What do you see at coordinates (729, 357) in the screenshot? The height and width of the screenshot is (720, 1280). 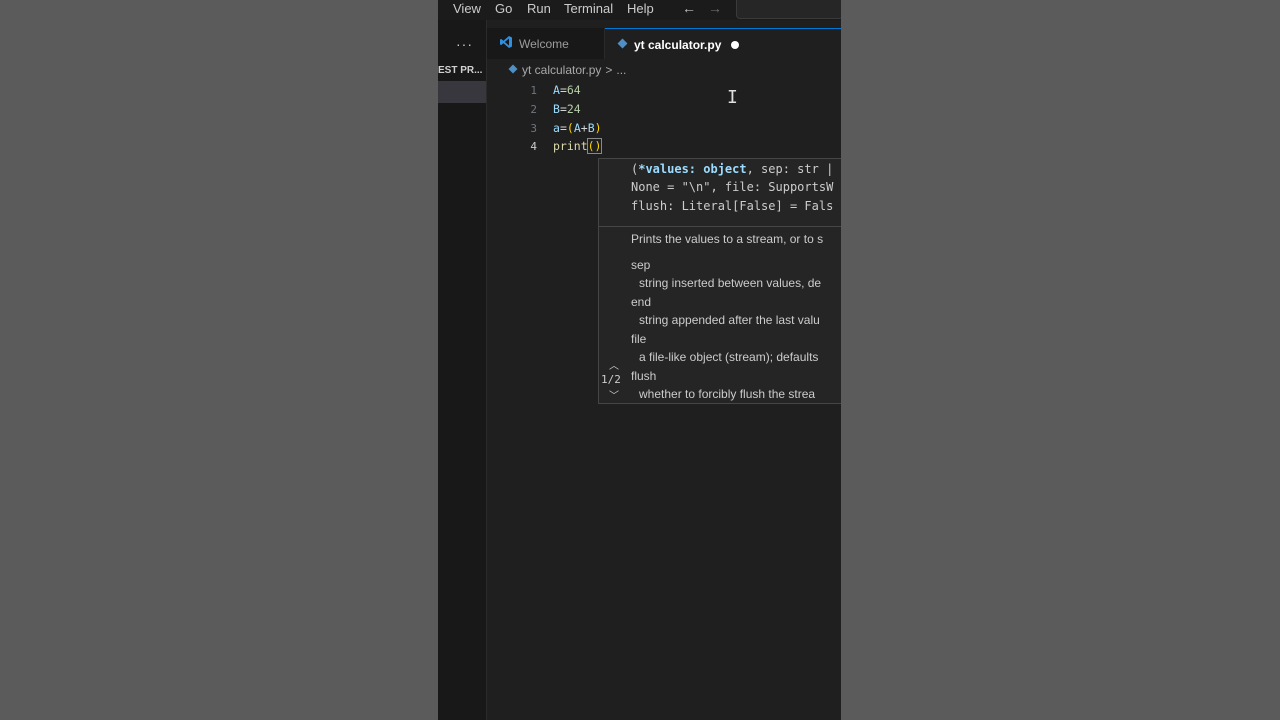 I see `param-desc: a file-like object (stream); defaults` at bounding box center [729, 357].